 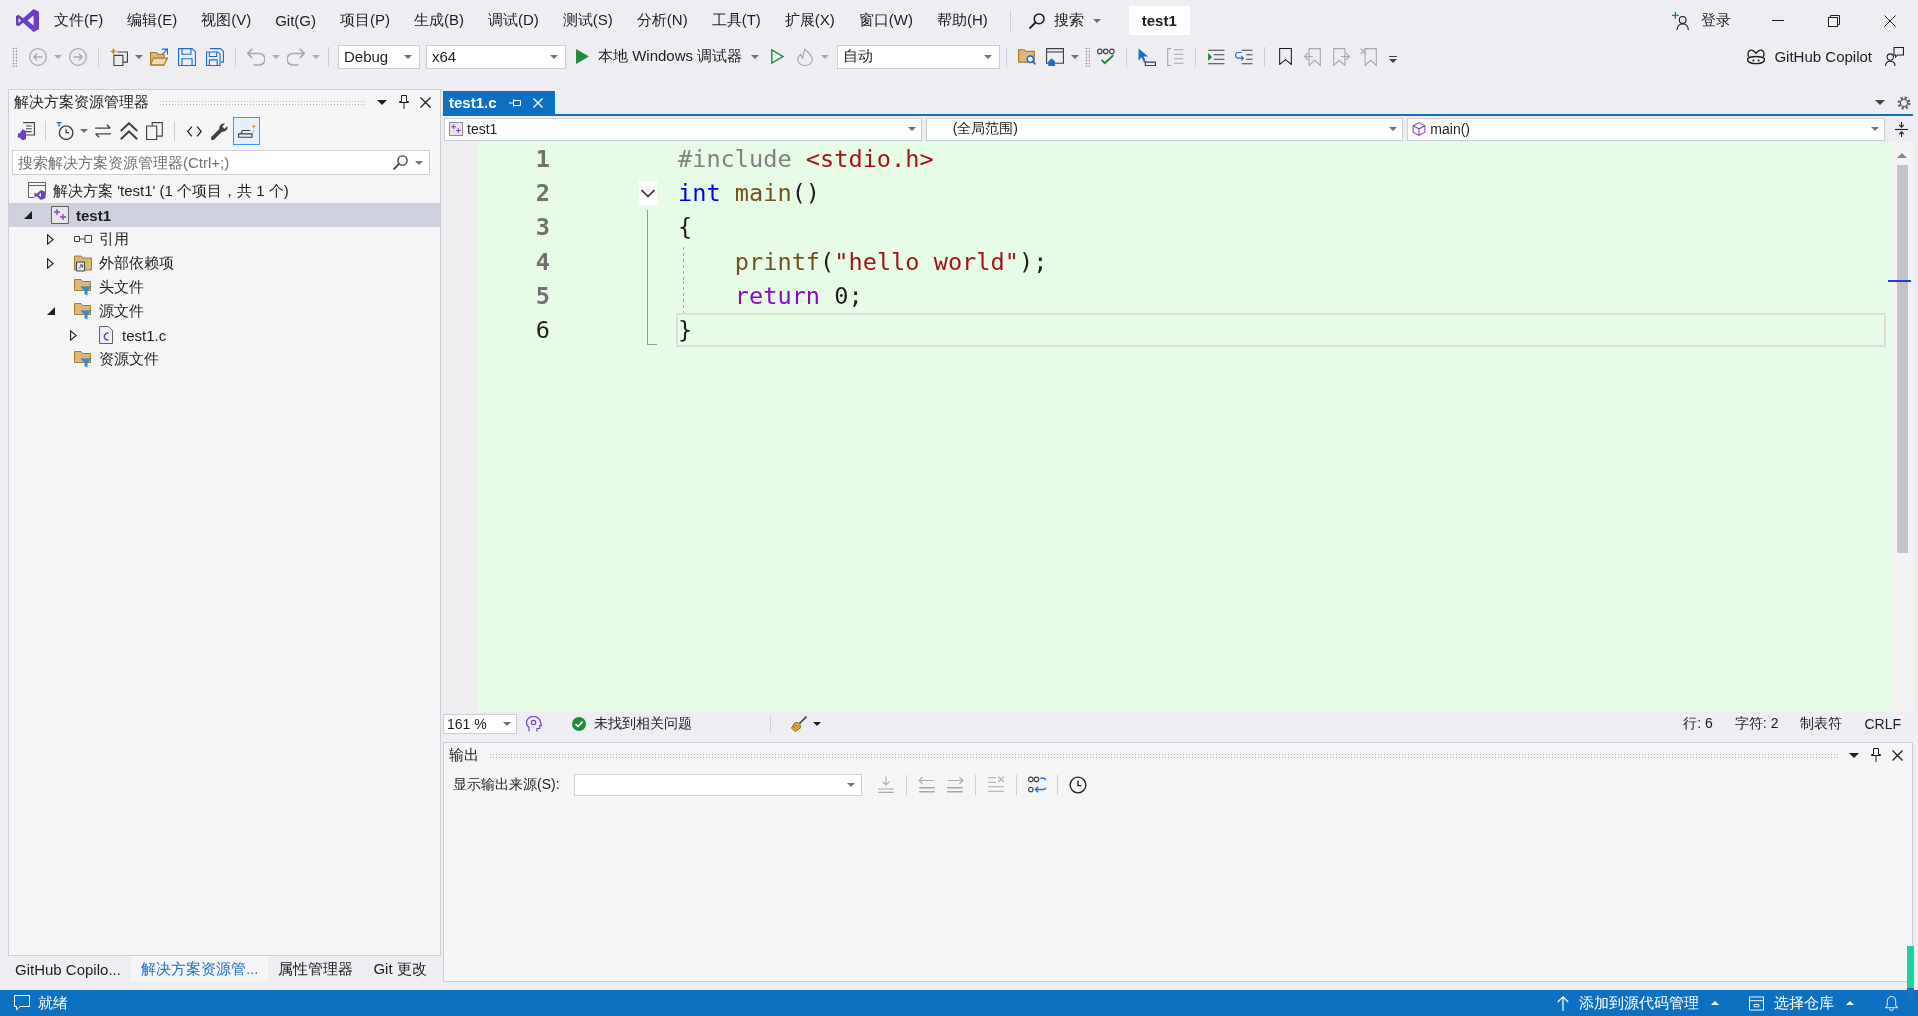 I want to click on cursor-bar-icon, so click(x=1147, y=56).